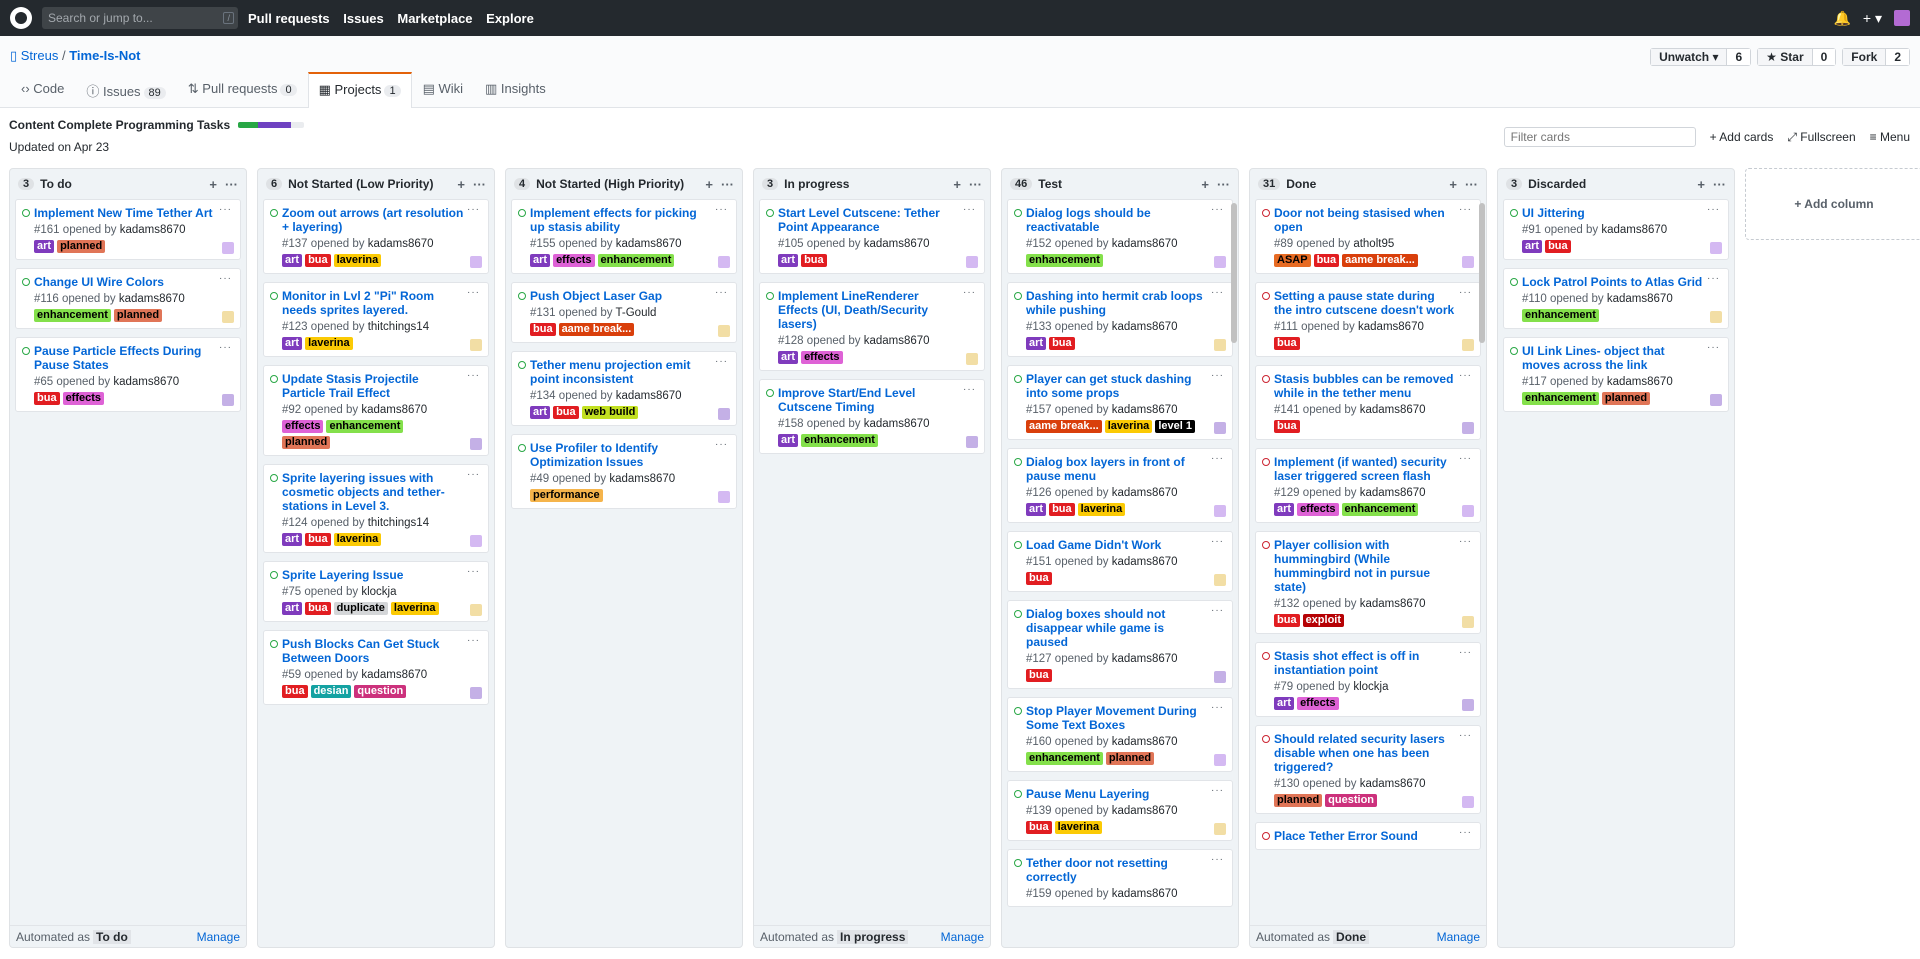 This screenshot has height=959, width=1920. Describe the element at coordinates (1797, 57) in the screenshot. I see `star-button: ★ Star 0` at that location.